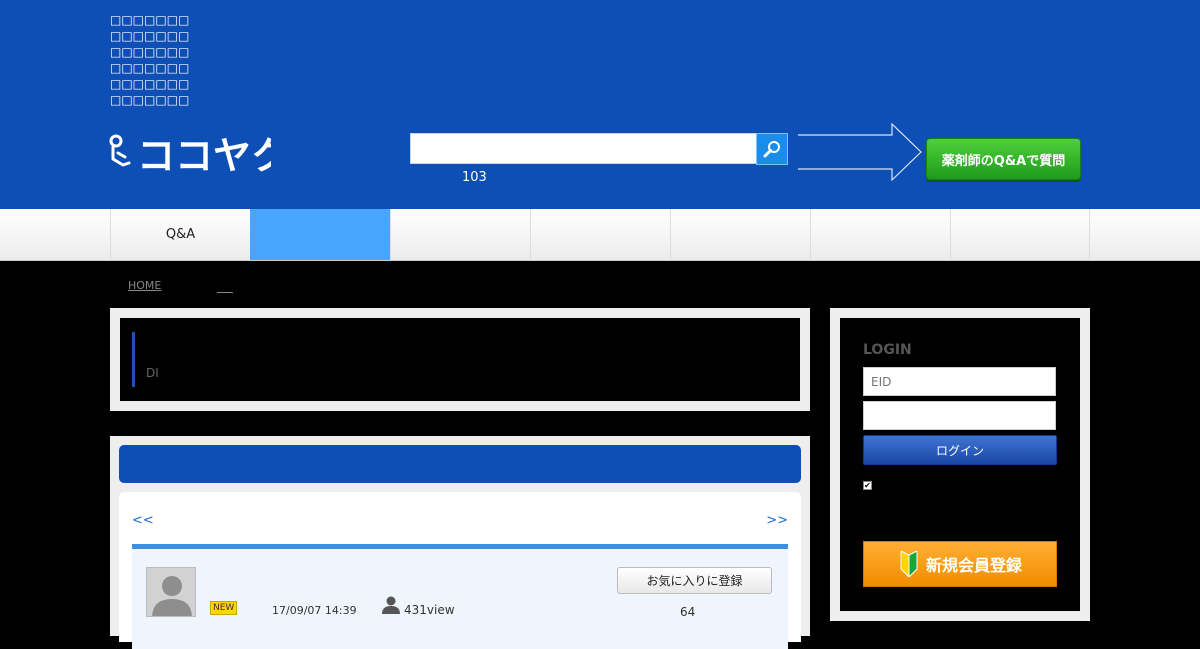  Describe the element at coordinates (860, 152) in the screenshot. I see `arrow-right-icon` at that location.